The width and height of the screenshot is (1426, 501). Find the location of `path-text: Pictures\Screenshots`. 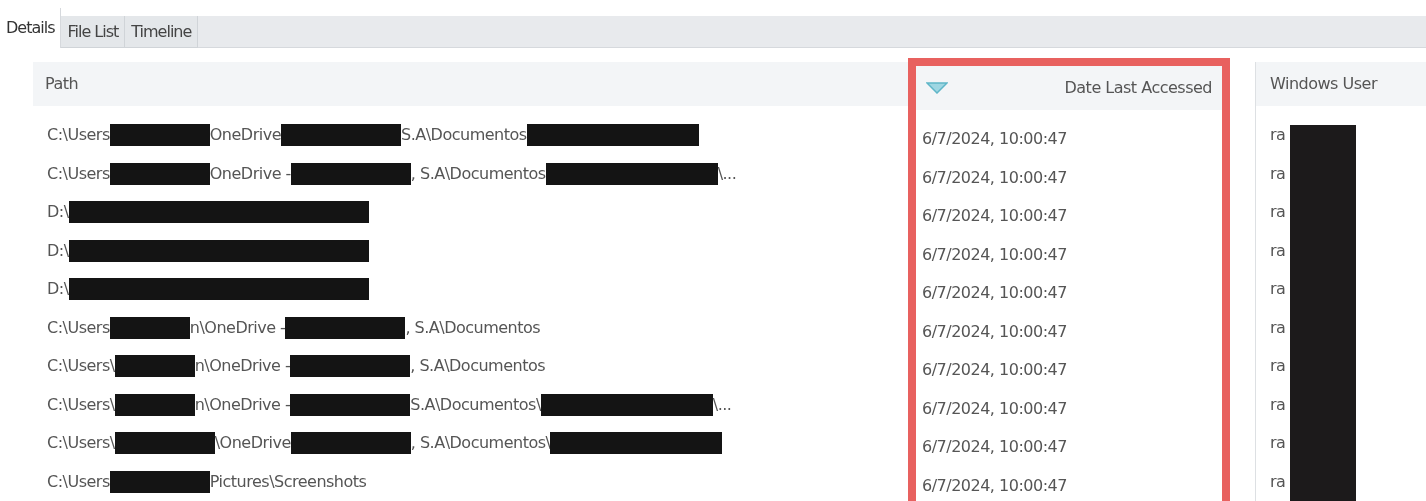

path-text: Pictures\Screenshots is located at coordinates (288, 481).